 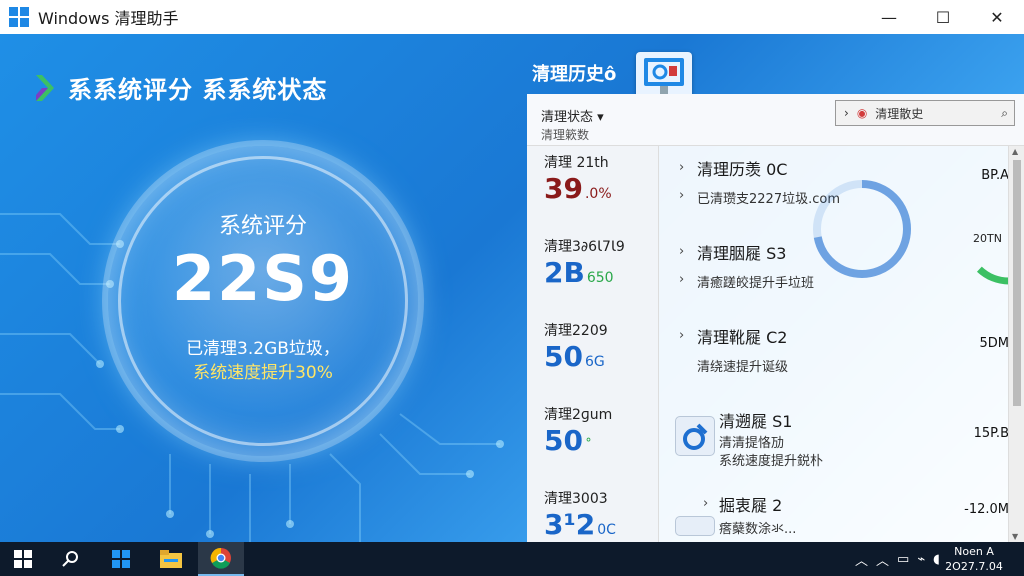 I want to click on app-chevron-logo-icon, so click(x=45, y=87).